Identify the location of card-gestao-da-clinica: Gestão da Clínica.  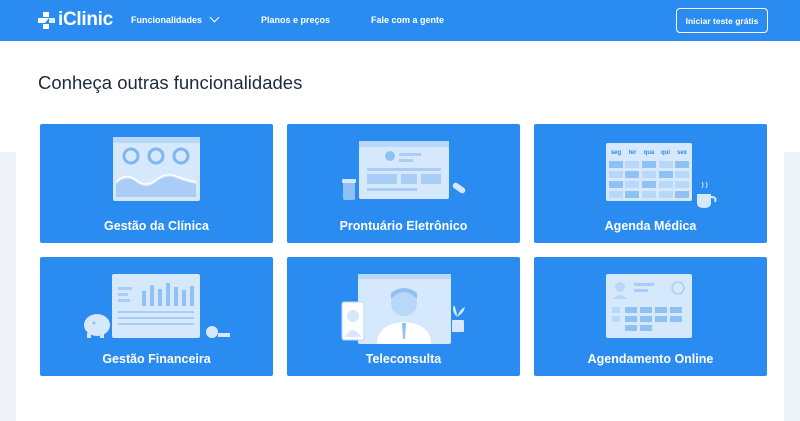
(156, 183).